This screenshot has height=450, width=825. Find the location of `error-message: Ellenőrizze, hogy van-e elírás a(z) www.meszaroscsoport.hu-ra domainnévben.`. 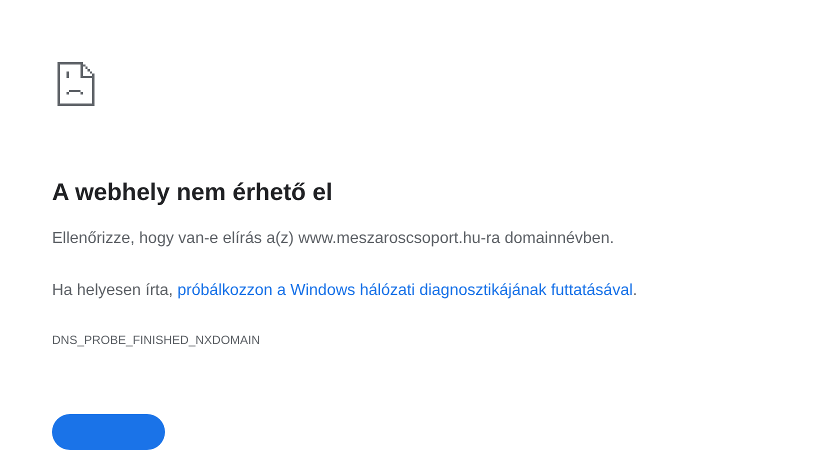

error-message: Ellenőrizze, hogy van-e elírás a(z) www.meszaroscsoport.hu-ra domainnévben. is located at coordinates (333, 239).